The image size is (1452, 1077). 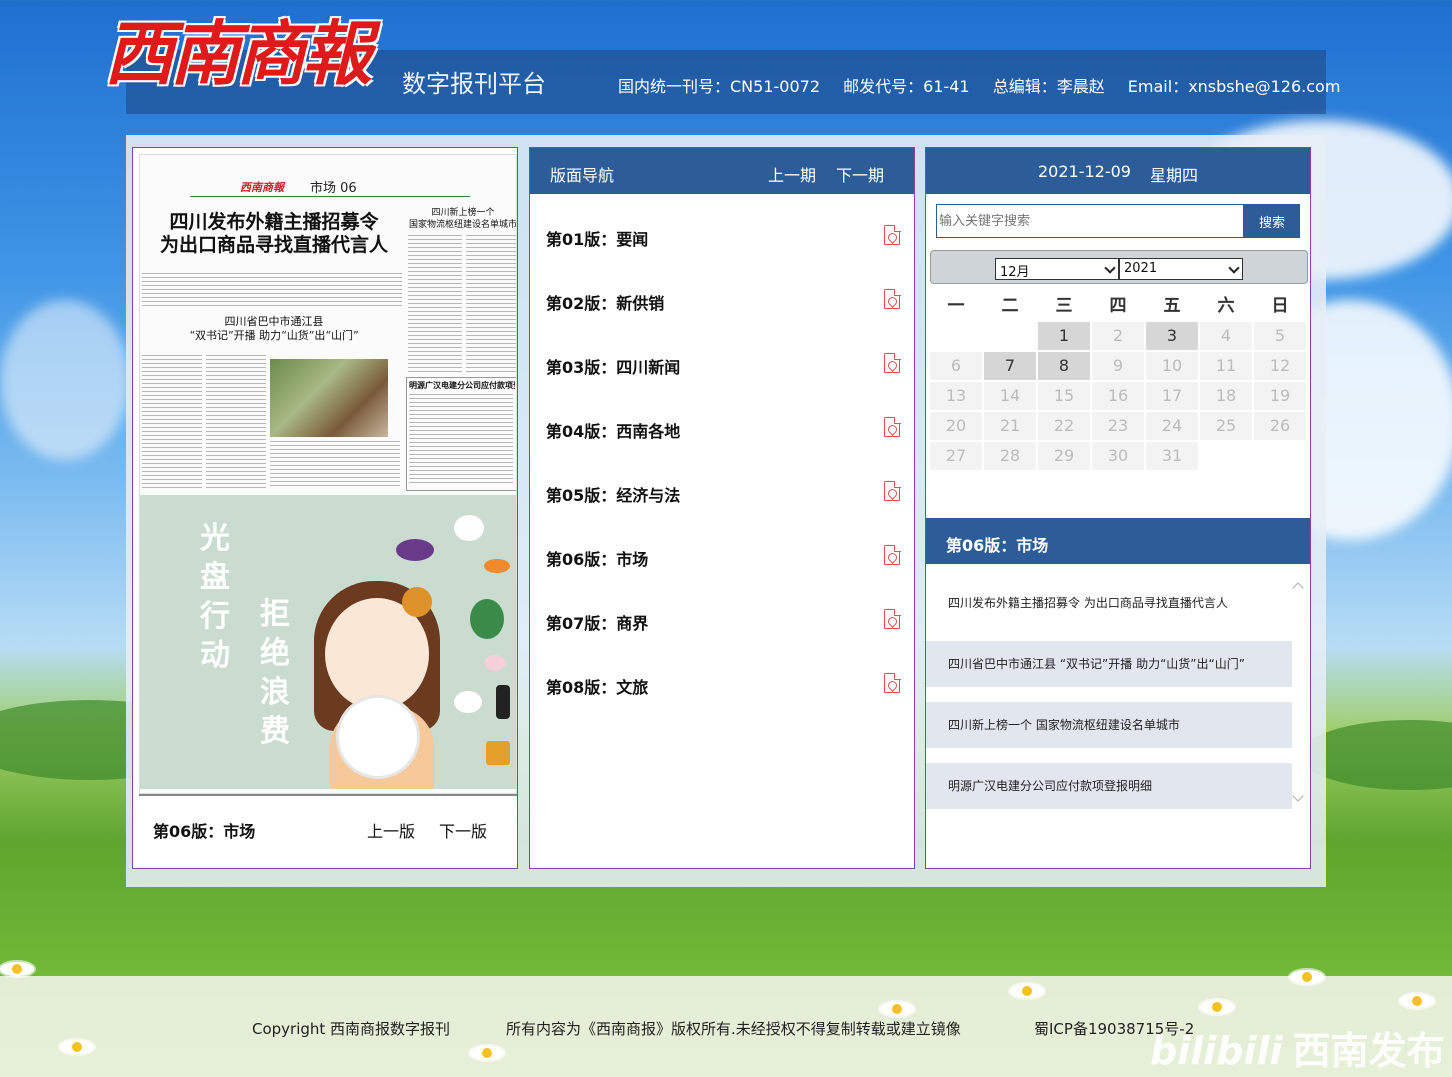 What do you see at coordinates (1280, 336) in the screenshot?
I see `calendar-day: 5` at bounding box center [1280, 336].